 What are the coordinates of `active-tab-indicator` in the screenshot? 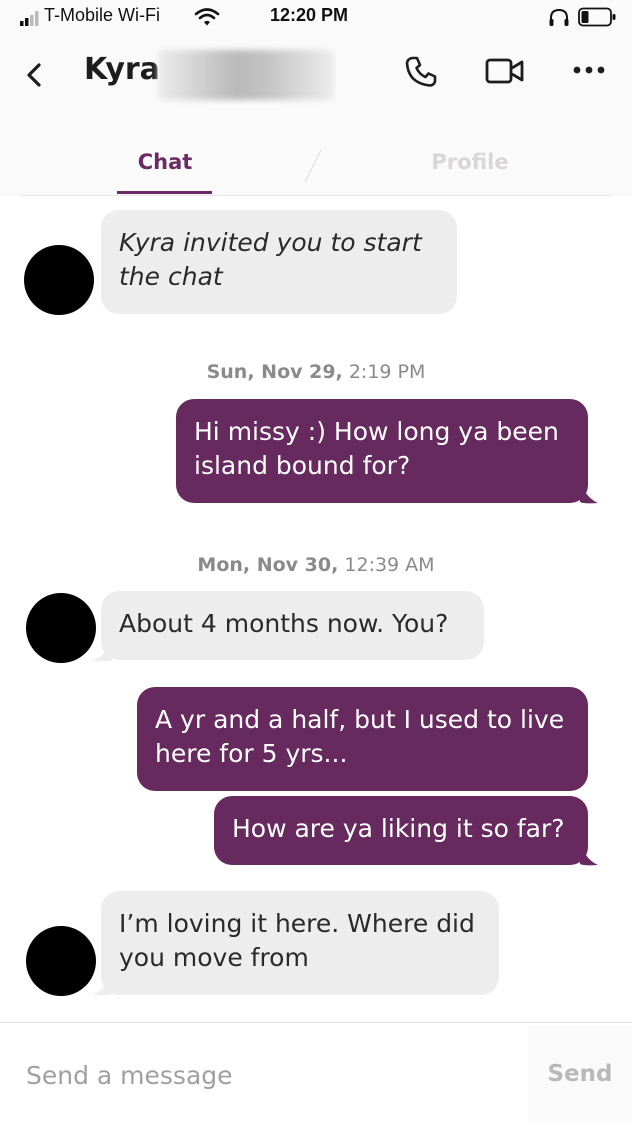 It's located at (164, 192).